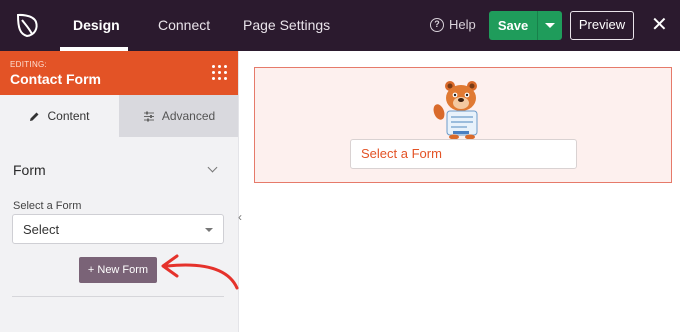 Image resolution: width=680 pixels, height=332 pixels. I want to click on tab-content-label: Content, so click(68, 116).